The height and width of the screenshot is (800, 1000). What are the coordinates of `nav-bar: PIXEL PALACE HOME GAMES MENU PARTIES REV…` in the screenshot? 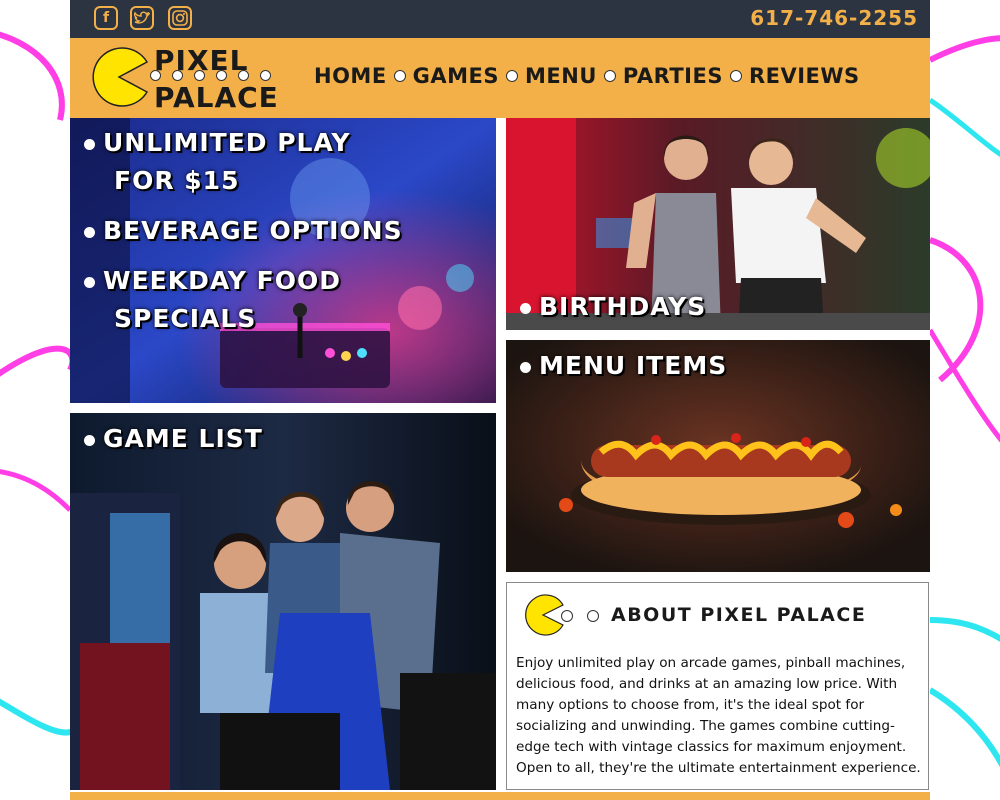 It's located at (500, 78).